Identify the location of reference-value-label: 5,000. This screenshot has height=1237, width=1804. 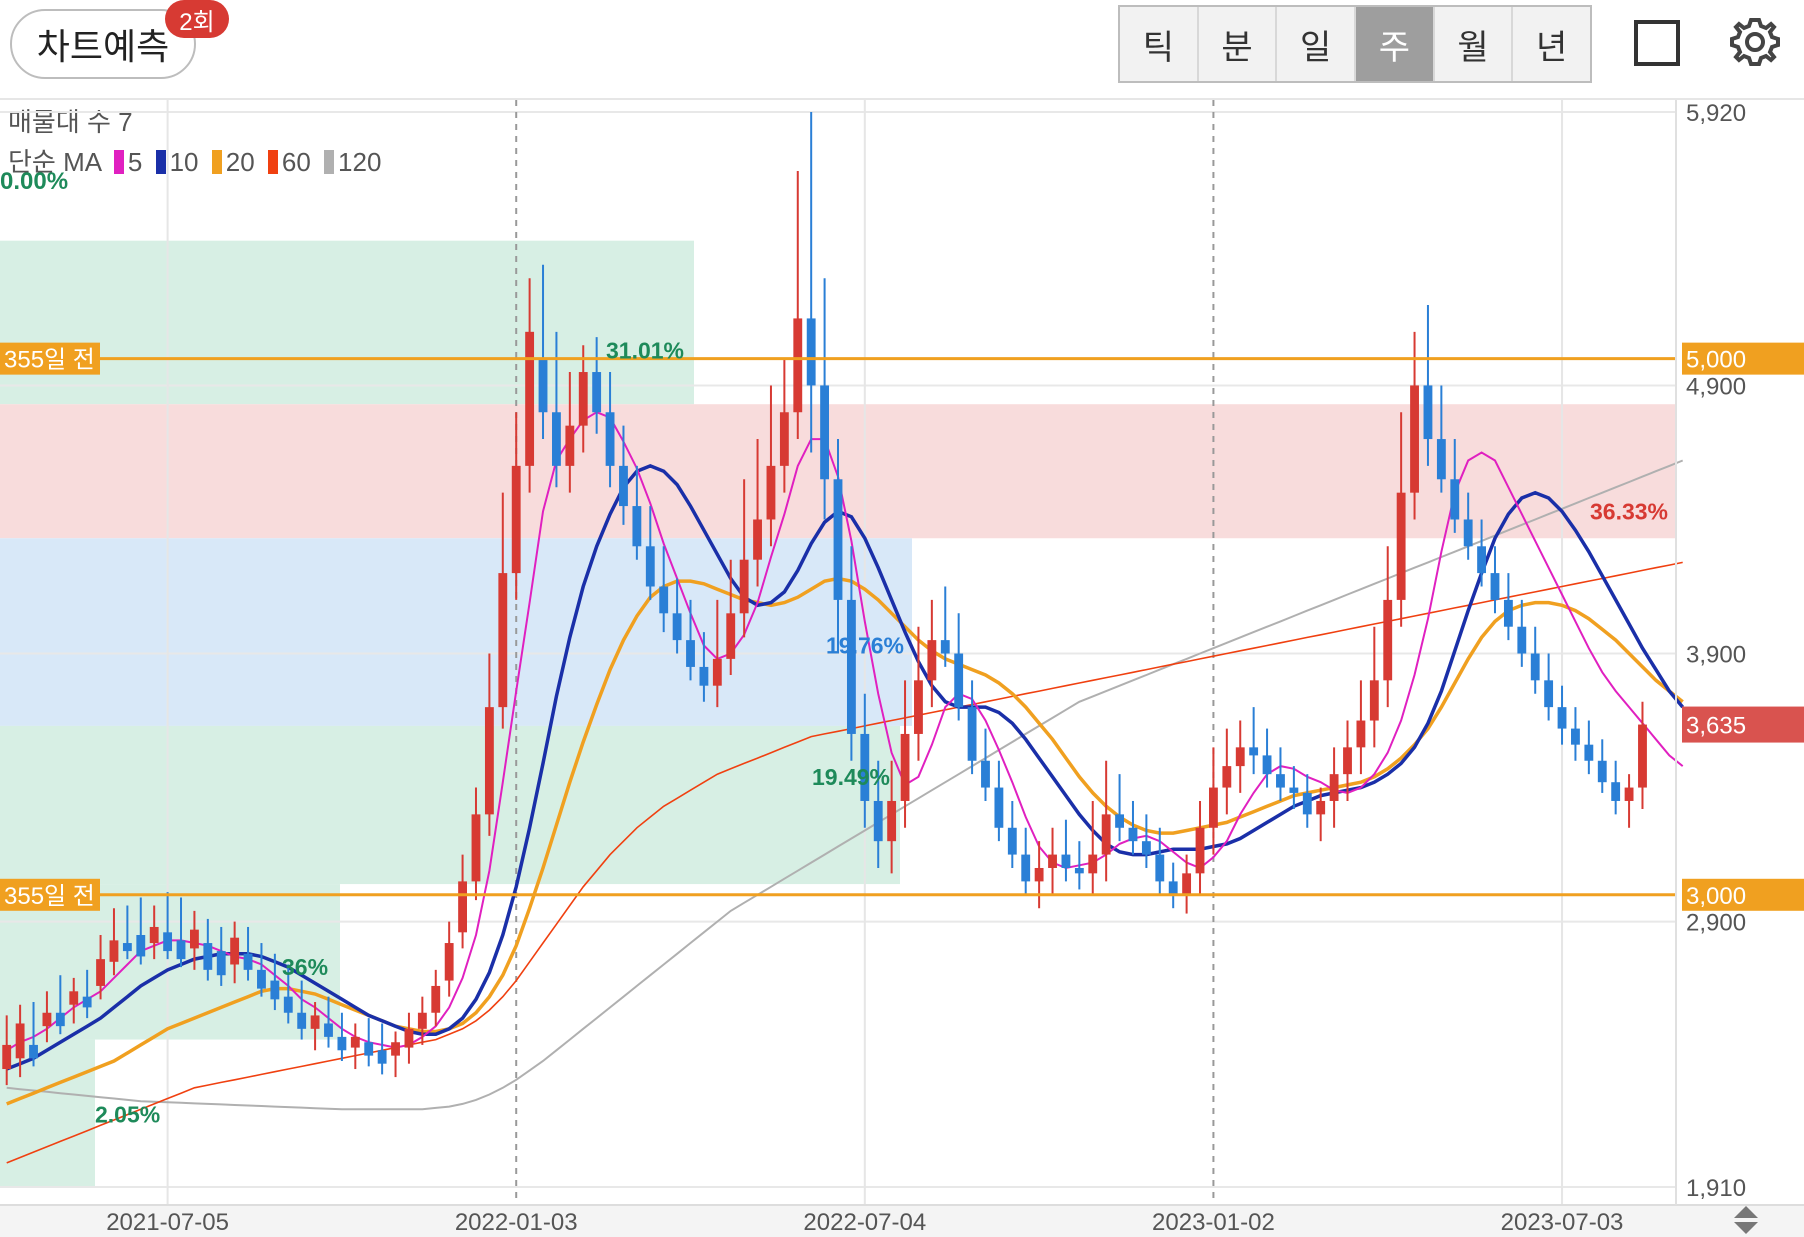
(1716, 360).